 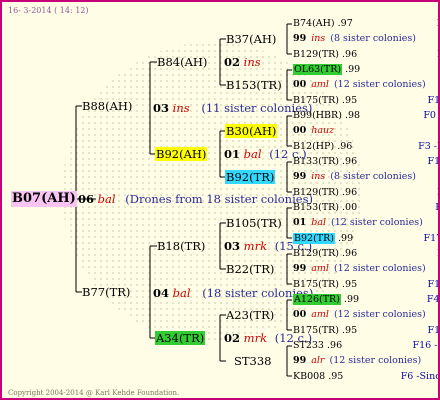 What do you see at coordinates (318, 361) in the screenshot?
I see `mating-line: alr` at bounding box center [318, 361].